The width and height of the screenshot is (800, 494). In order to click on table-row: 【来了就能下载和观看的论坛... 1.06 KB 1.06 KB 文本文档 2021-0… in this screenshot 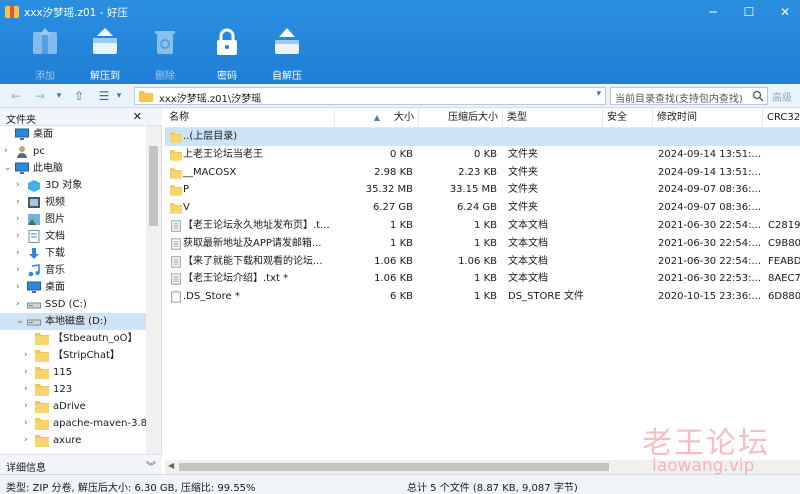, I will do `click(482, 262)`.